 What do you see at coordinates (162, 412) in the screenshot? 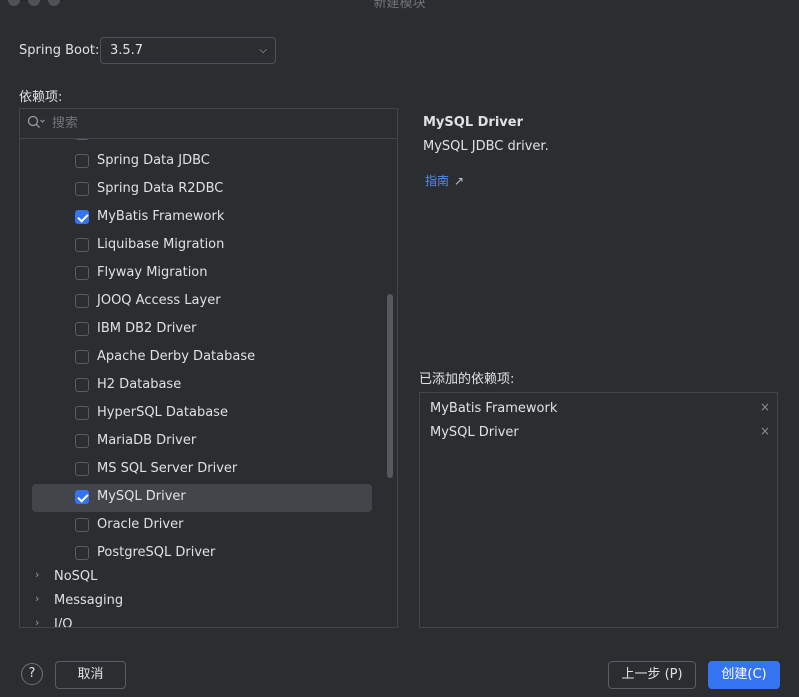
I see `dependency-label: HyperSQL Database` at bounding box center [162, 412].